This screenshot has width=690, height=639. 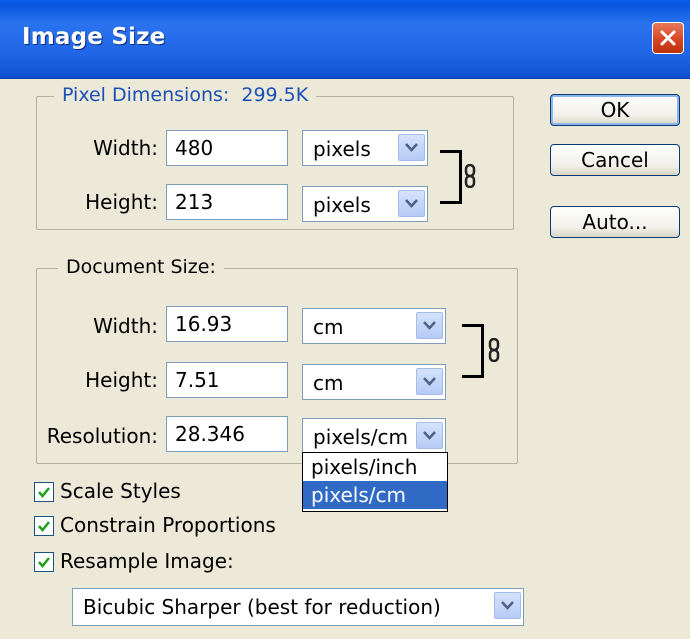 I want to click on resample-method-value: Bicubic Sharper (best for reduction), so click(x=262, y=607).